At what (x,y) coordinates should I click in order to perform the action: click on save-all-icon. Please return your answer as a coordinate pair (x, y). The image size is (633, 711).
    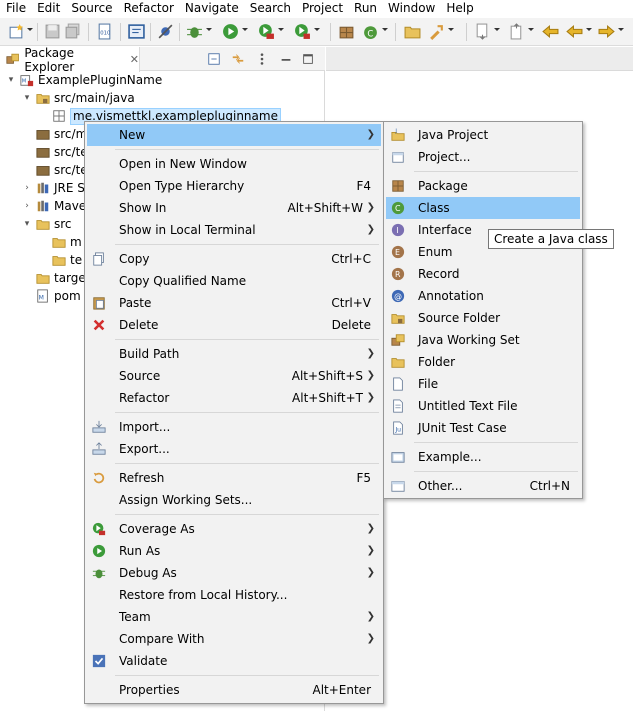
    Looking at the image, I should click on (72, 31).